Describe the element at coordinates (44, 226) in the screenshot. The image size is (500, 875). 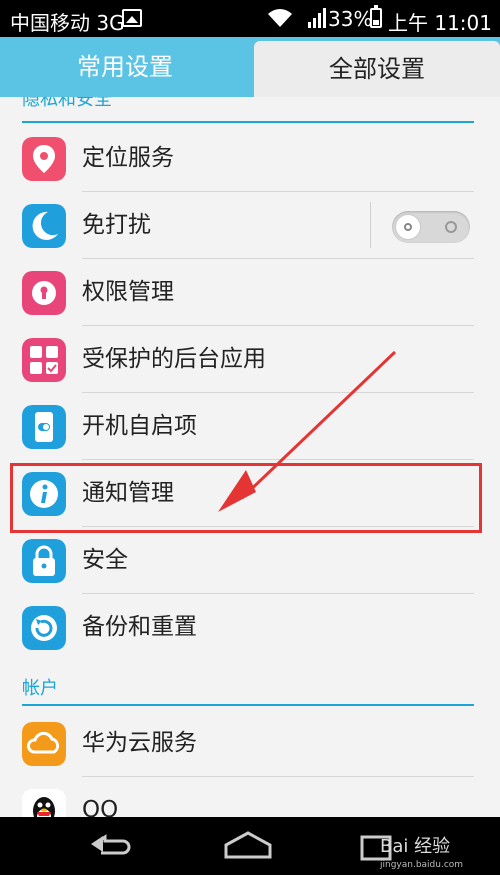
I see `moon-icon` at that location.